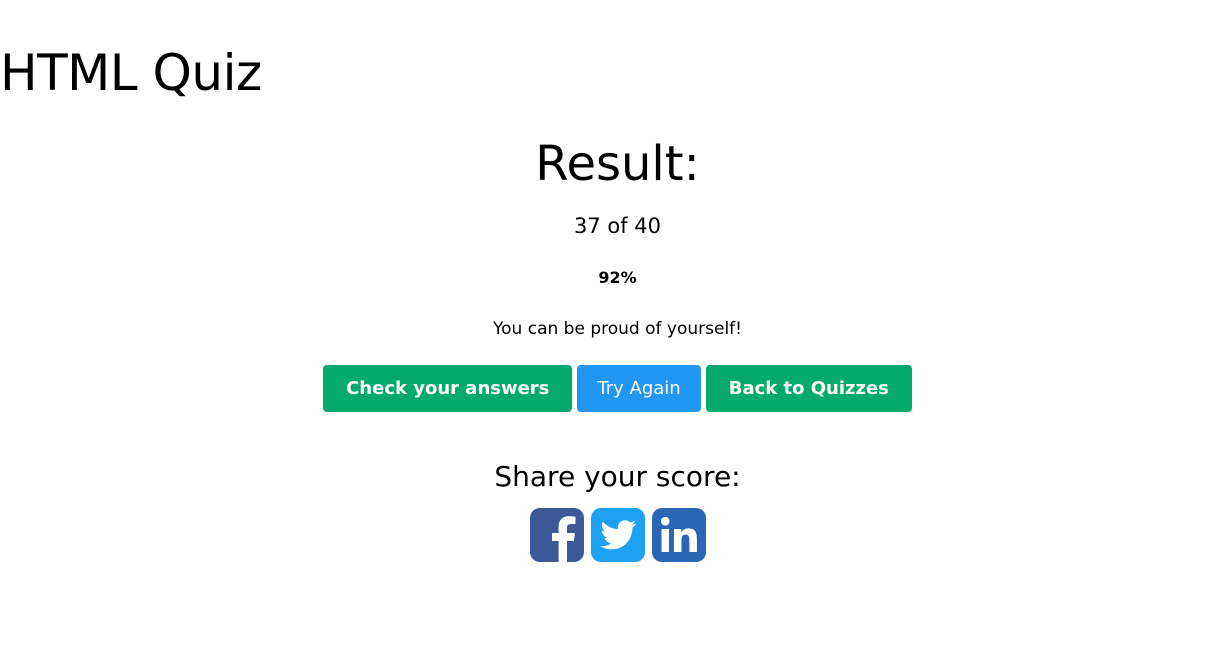  I want to click on facebook-icon, so click(556, 535).